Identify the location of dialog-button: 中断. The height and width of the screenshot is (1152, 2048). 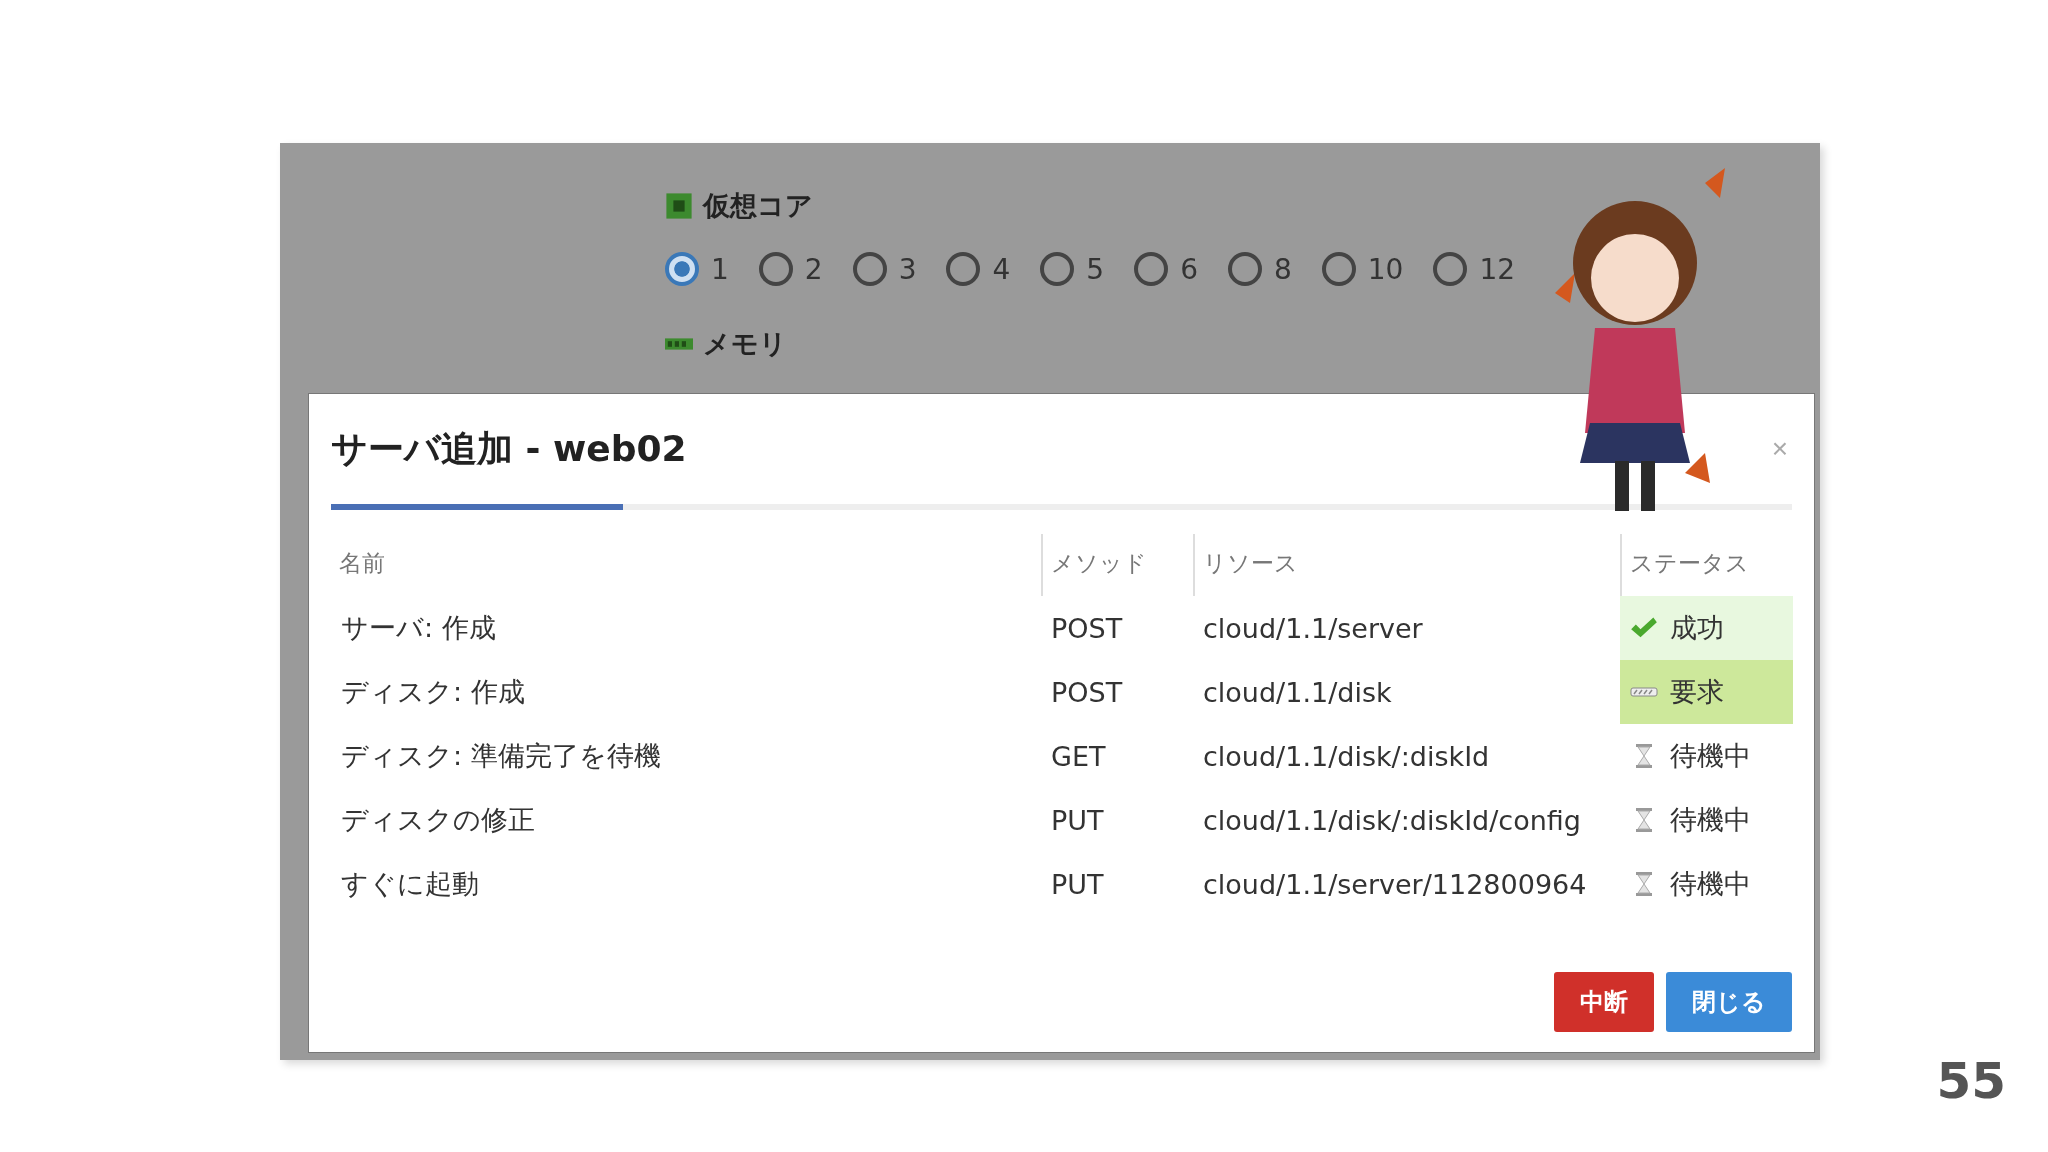
(1604, 1002).